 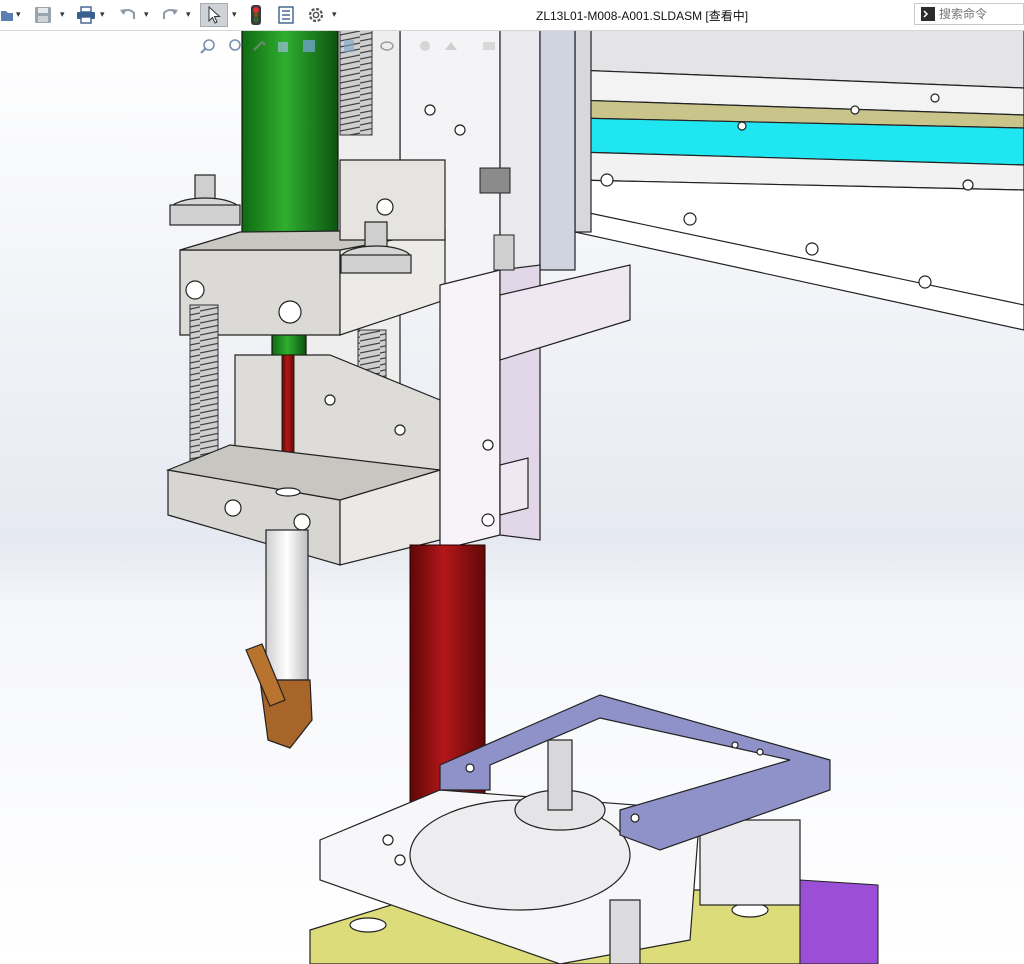 I want to click on hide-show-items-icon, so click(x=387, y=46).